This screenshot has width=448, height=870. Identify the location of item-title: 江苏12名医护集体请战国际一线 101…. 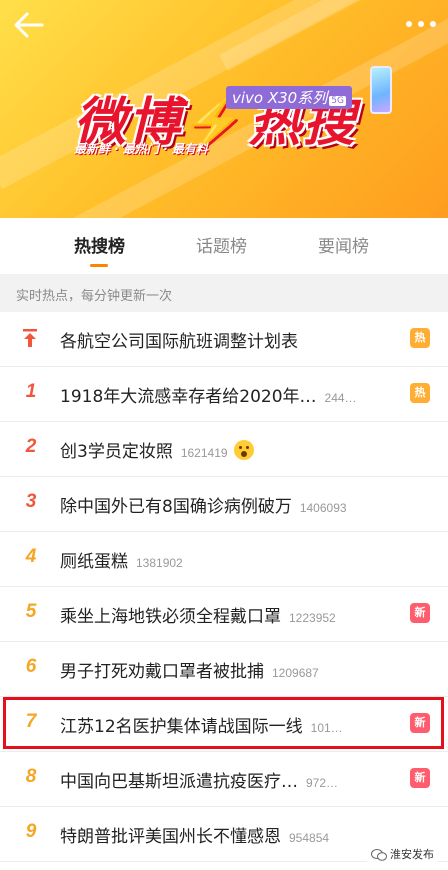
(201, 724).